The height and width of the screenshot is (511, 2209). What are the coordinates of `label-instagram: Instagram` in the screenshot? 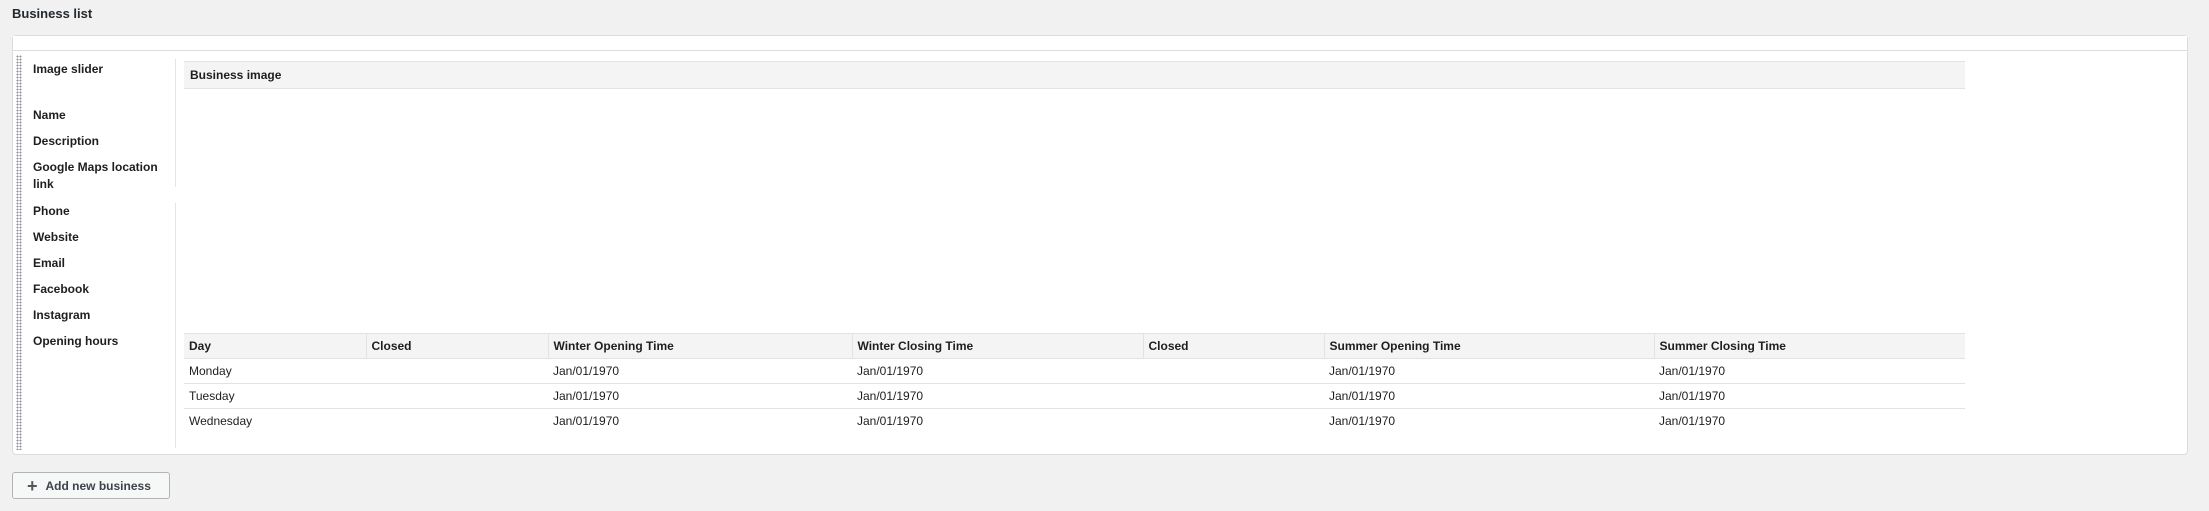 It's located at (62, 315).